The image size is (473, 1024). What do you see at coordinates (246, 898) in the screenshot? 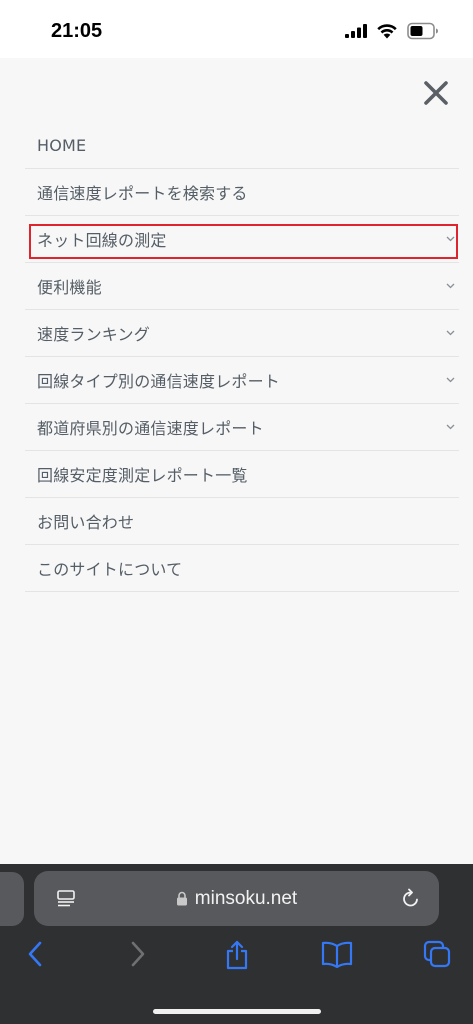
I see `url-text: minsoku.net` at bounding box center [246, 898].